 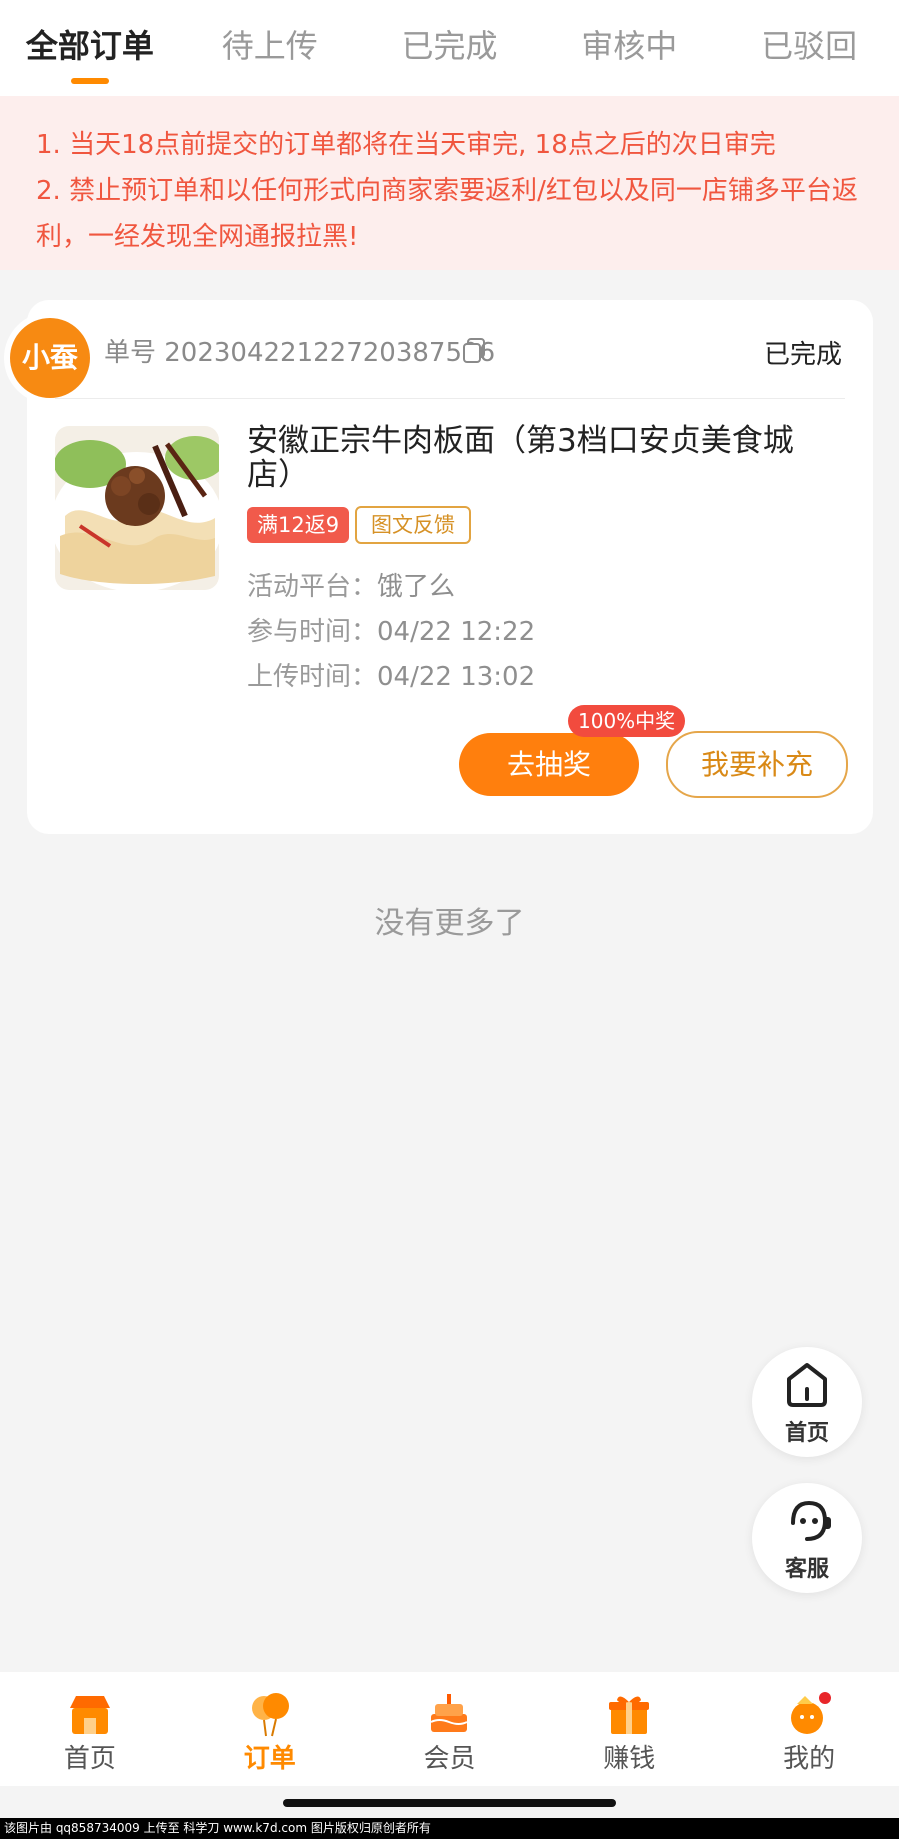 I want to click on join-time-label: 参与时间：, so click(x=312, y=632).